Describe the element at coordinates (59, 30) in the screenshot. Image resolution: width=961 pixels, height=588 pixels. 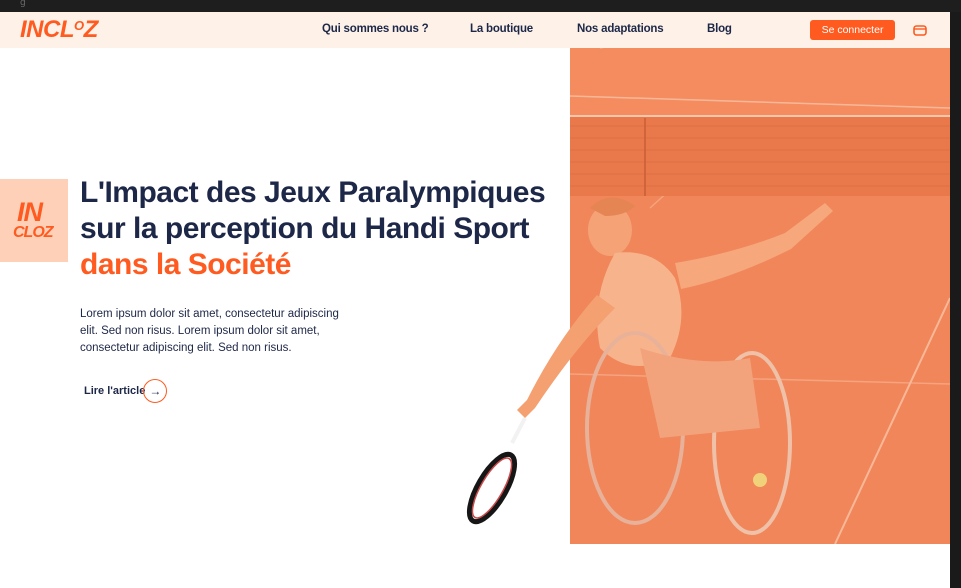
I see `brand-logo: INCLOZ` at that location.